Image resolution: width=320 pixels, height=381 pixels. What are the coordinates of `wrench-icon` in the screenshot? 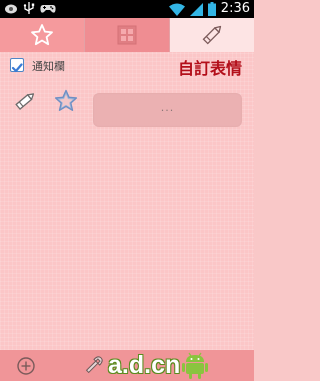 It's located at (94, 365).